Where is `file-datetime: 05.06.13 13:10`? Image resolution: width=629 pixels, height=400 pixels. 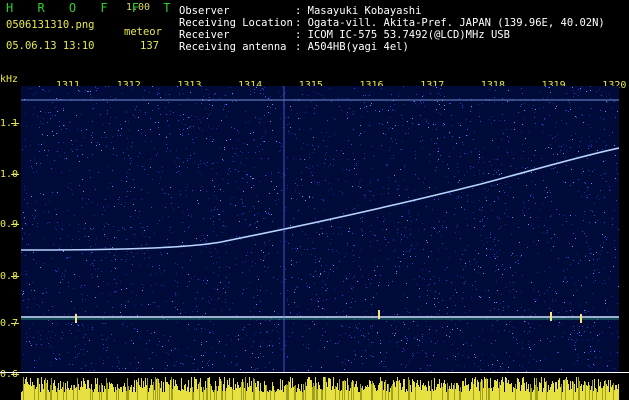 file-datetime: 05.06.13 13:10 is located at coordinates (50, 46).